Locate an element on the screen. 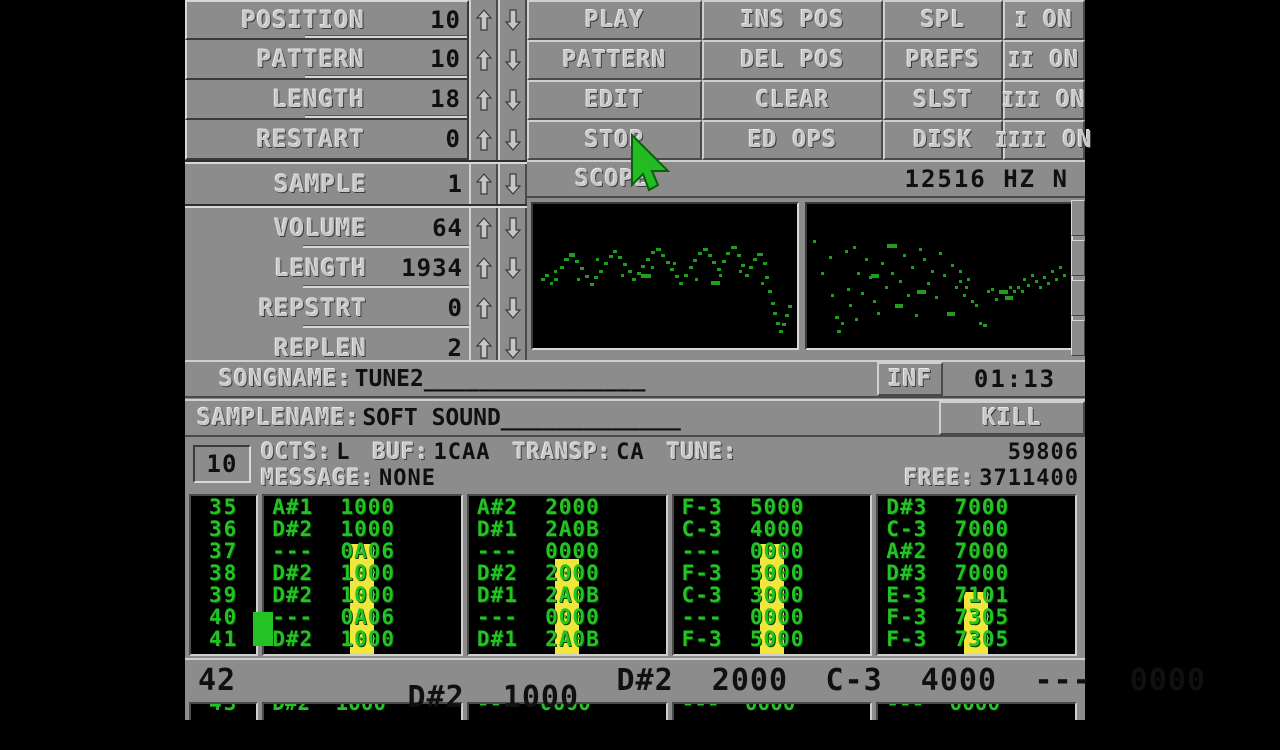 The height and width of the screenshot is (750, 1280). samplename-input: SOFT SOUND_____________ is located at coordinates (649, 418).